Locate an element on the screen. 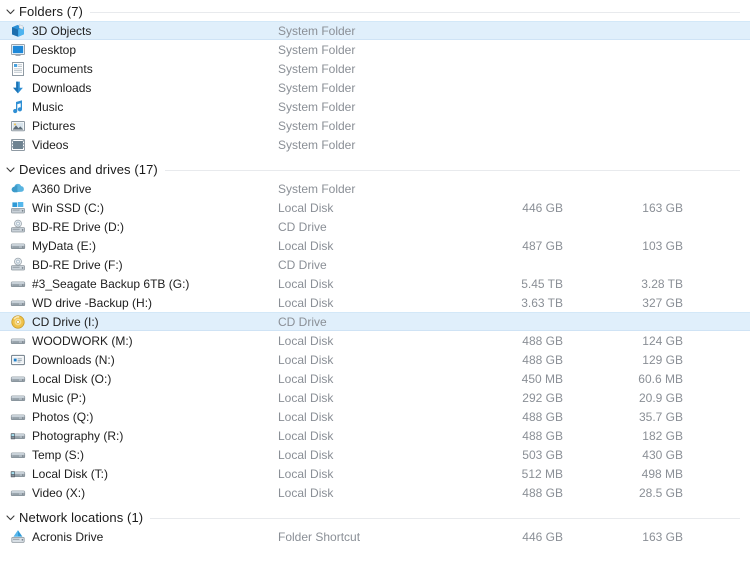 The width and height of the screenshot is (750, 571). item-name-cell: A360 Drive is located at coordinates (139, 189).